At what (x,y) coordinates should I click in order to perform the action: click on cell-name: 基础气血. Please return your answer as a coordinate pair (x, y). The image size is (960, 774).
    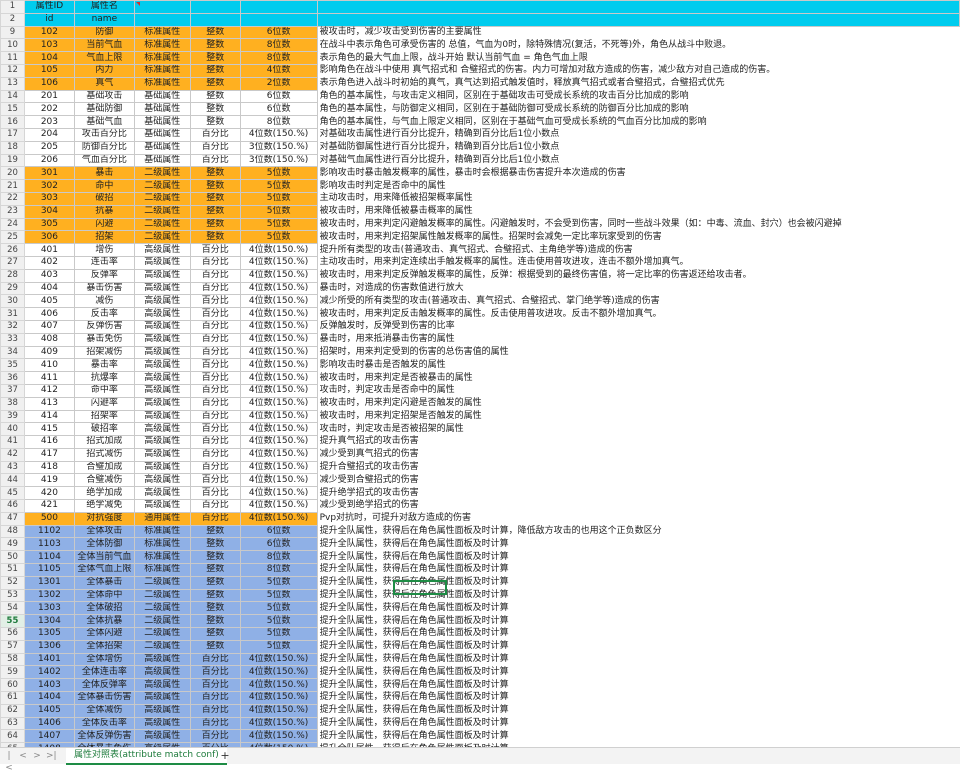
    Looking at the image, I should click on (104, 122).